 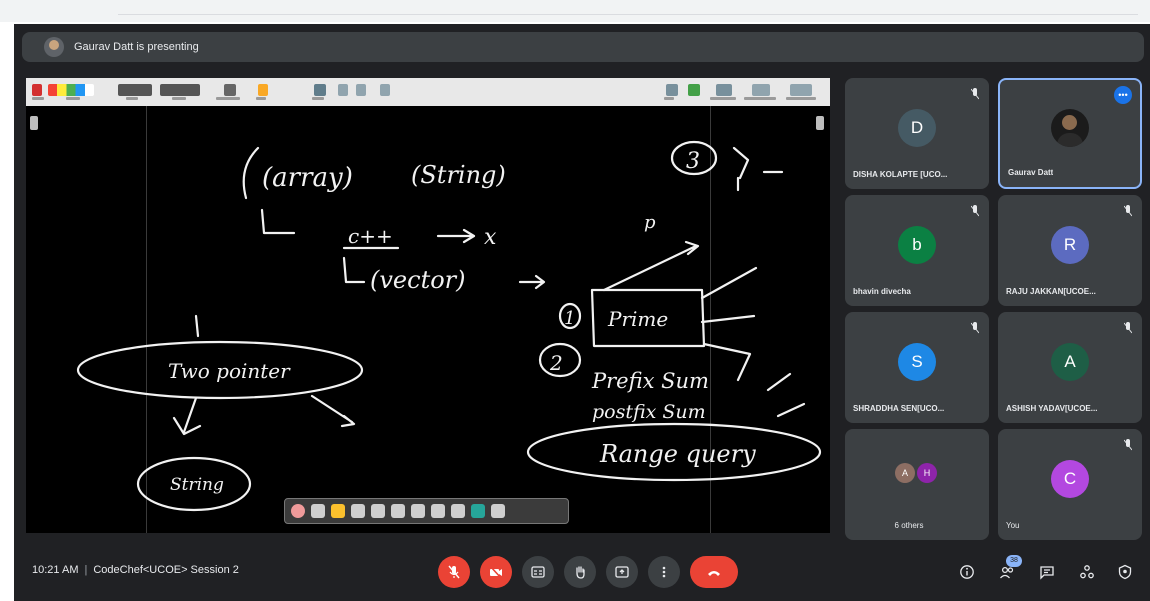 I want to click on participant-tile-active: ••• Gaurav Datt, so click(x=1070, y=133).